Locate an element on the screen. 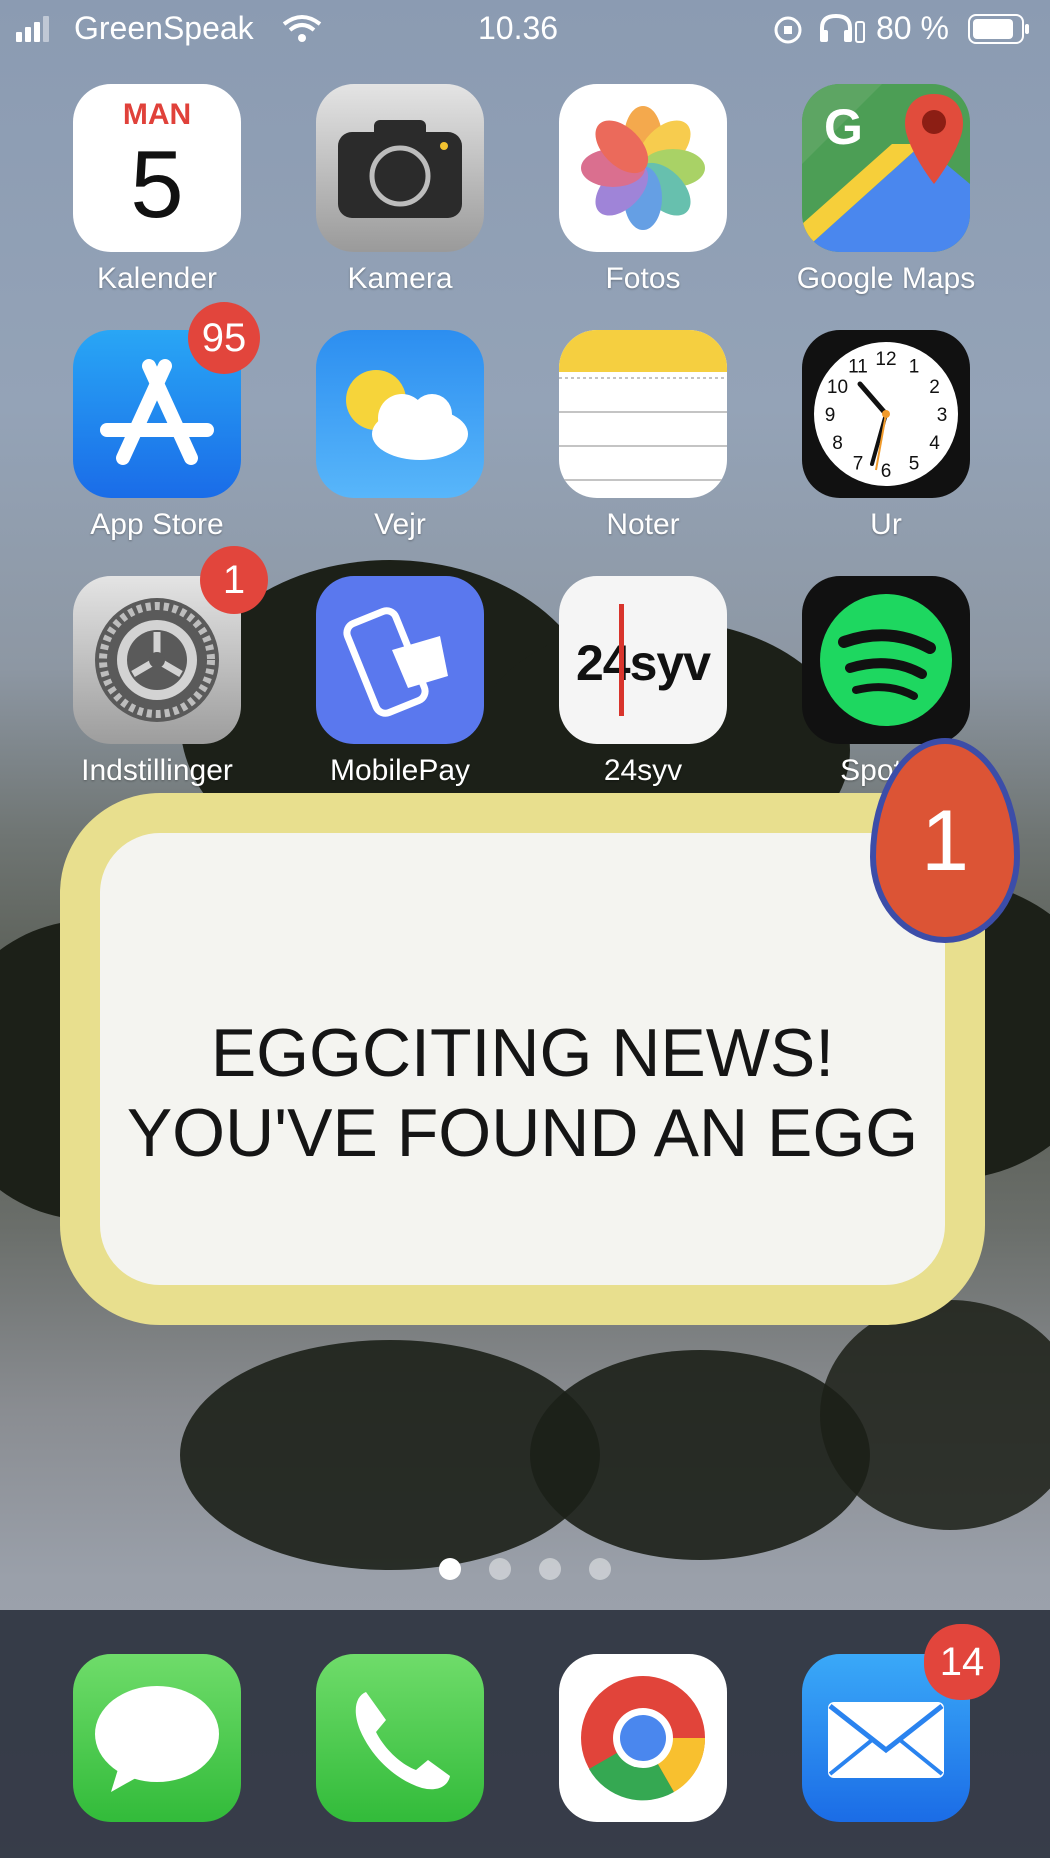 This screenshot has height=1858, width=1050. egg-count: 1 is located at coordinates (945, 841).